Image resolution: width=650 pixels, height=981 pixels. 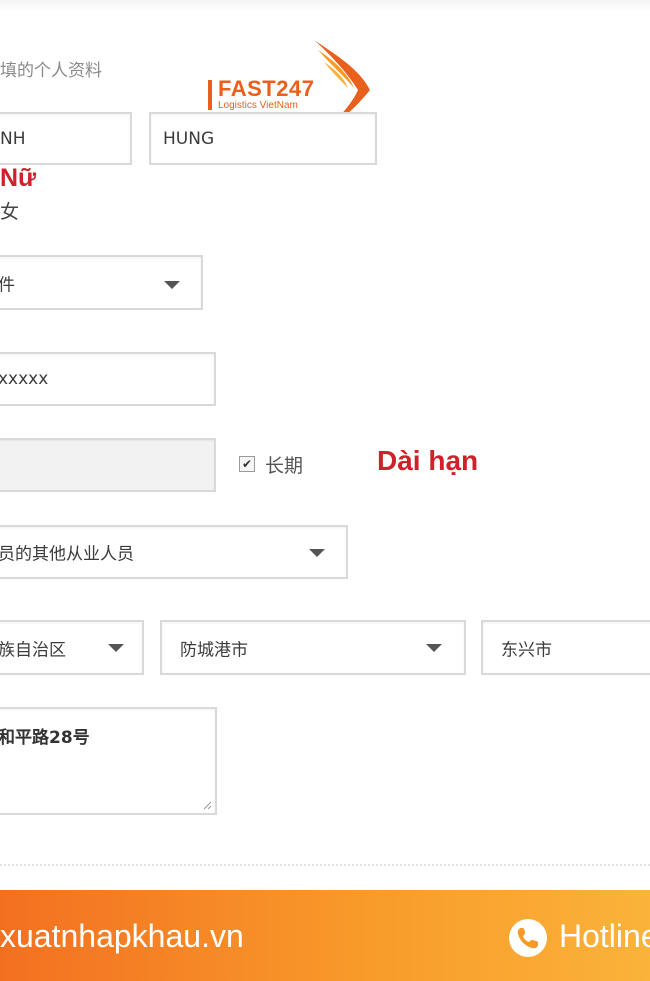 What do you see at coordinates (108, 761) in the screenshot?
I see `address-textarea: 和平路28号` at bounding box center [108, 761].